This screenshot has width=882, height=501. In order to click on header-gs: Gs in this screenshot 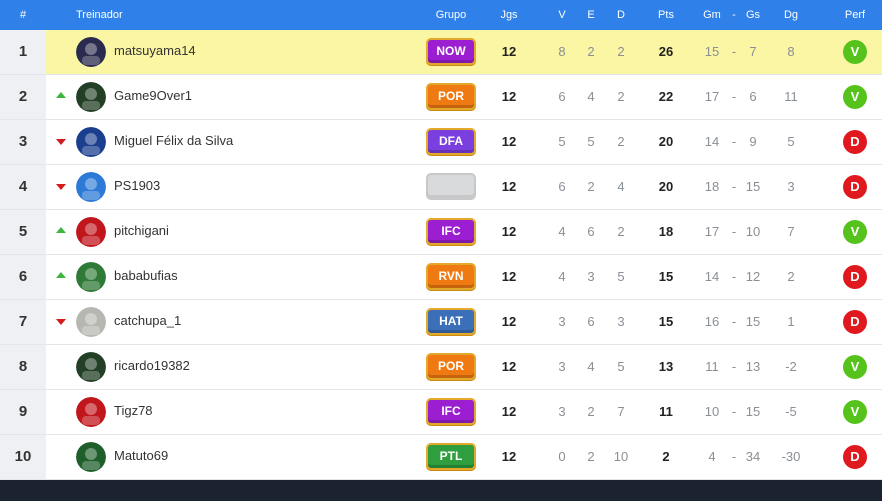, I will do `click(753, 15)`.